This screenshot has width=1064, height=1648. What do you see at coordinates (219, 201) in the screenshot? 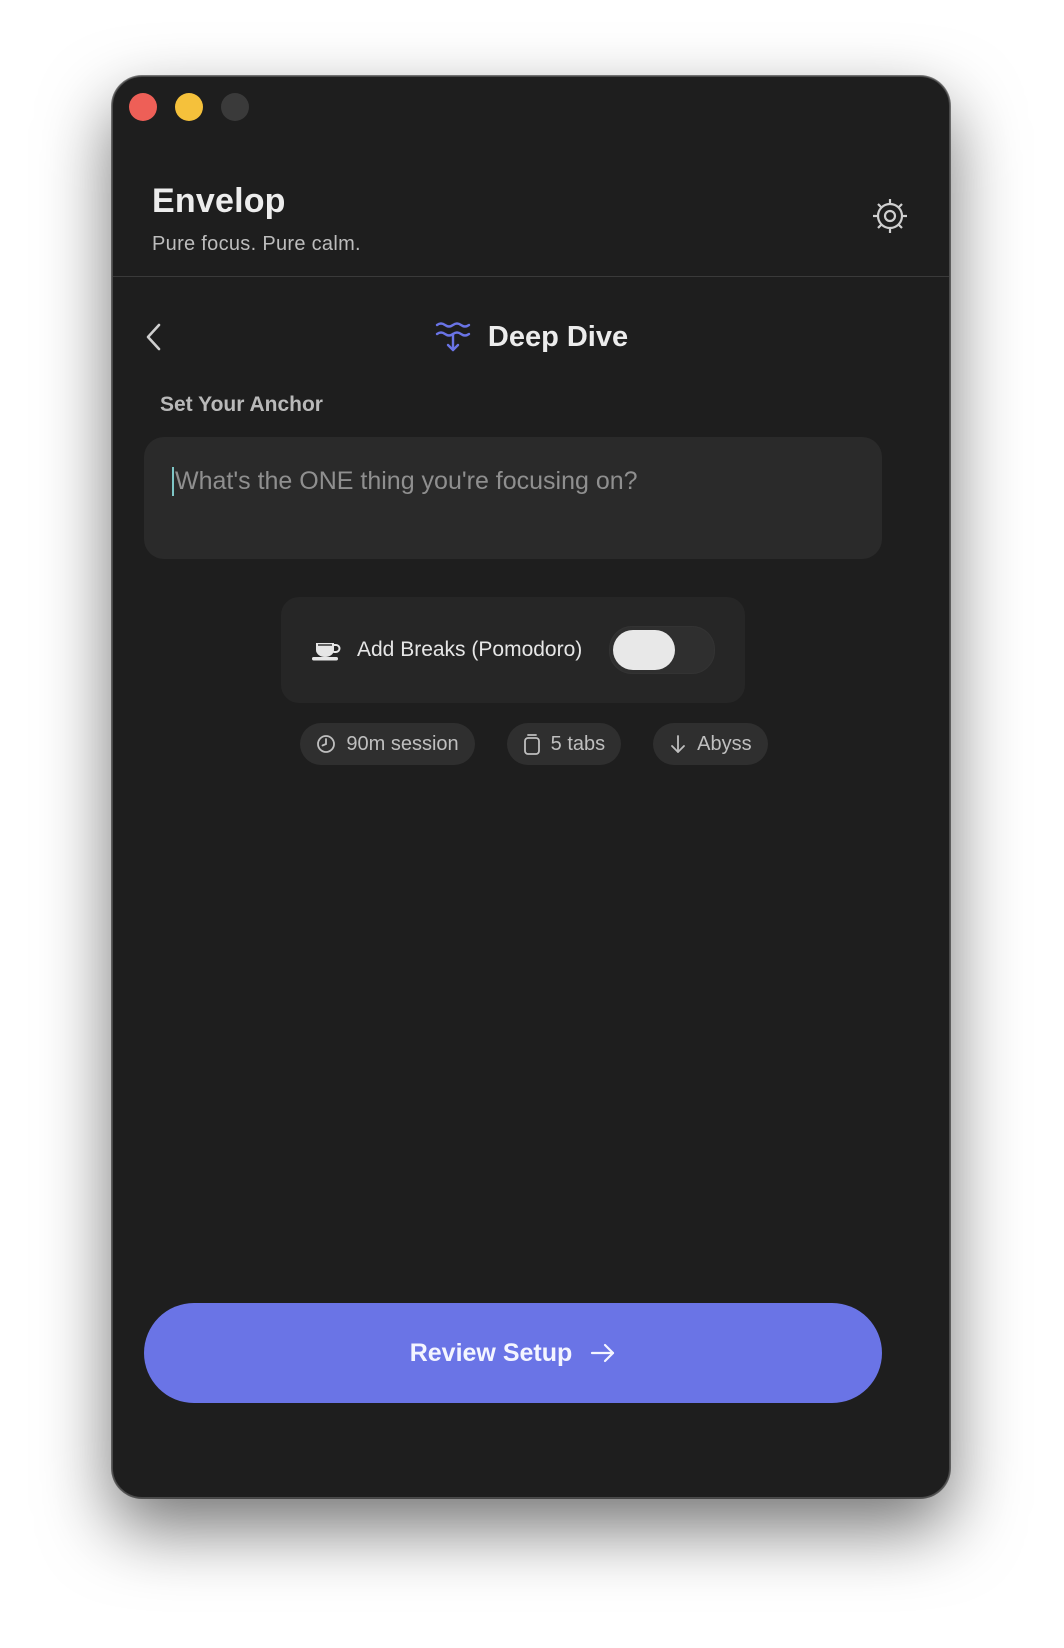
I see `app-title: Envelop` at bounding box center [219, 201].